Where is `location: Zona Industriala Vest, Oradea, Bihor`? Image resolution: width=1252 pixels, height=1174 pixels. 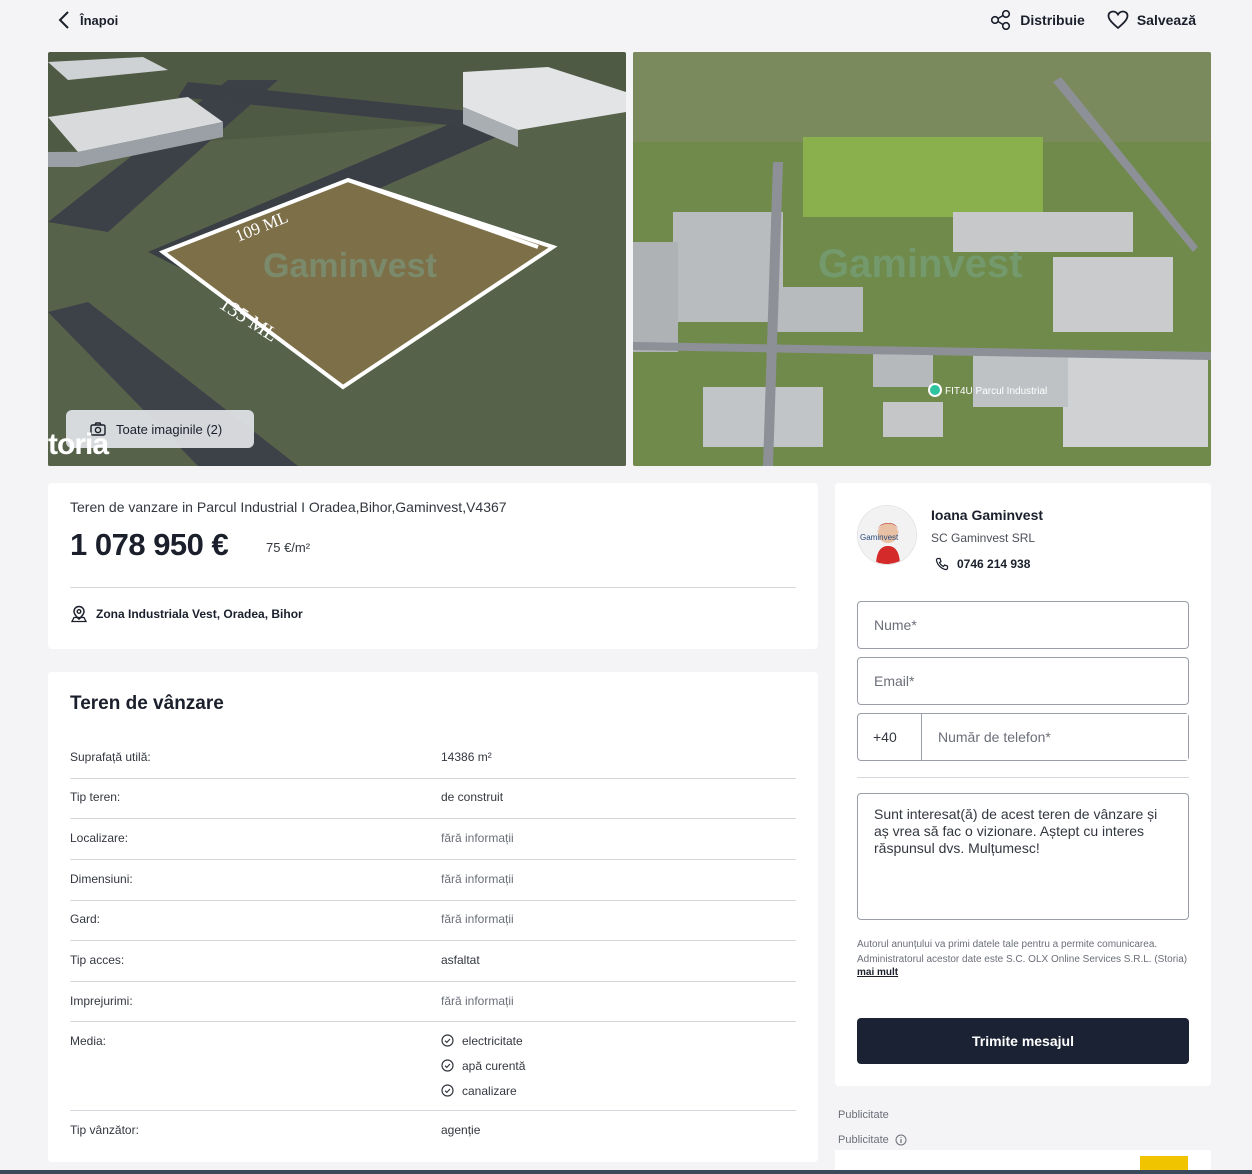
location: Zona Industriala Vest, Oradea, Bihor is located at coordinates (186, 614).